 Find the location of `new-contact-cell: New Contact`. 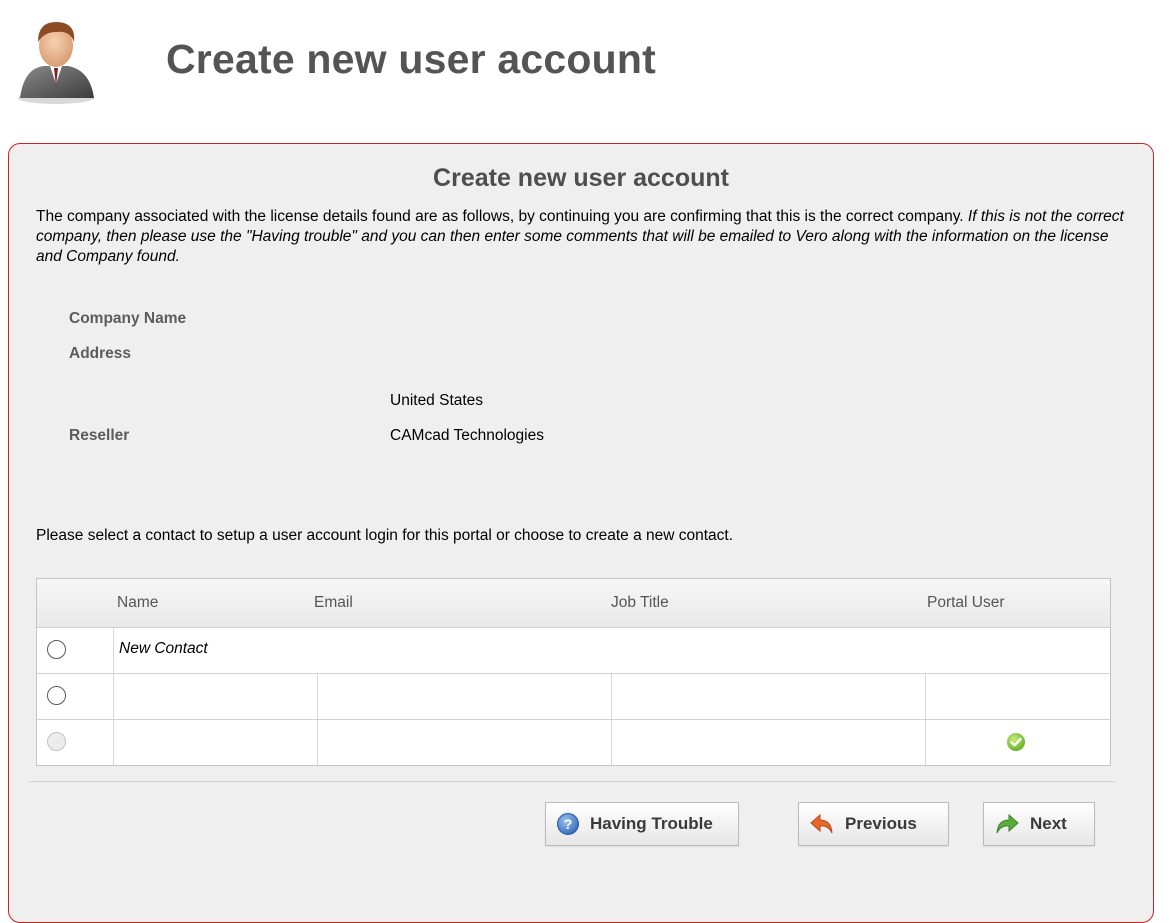

new-contact-cell: New Contact is located at coordinates (612, 650).